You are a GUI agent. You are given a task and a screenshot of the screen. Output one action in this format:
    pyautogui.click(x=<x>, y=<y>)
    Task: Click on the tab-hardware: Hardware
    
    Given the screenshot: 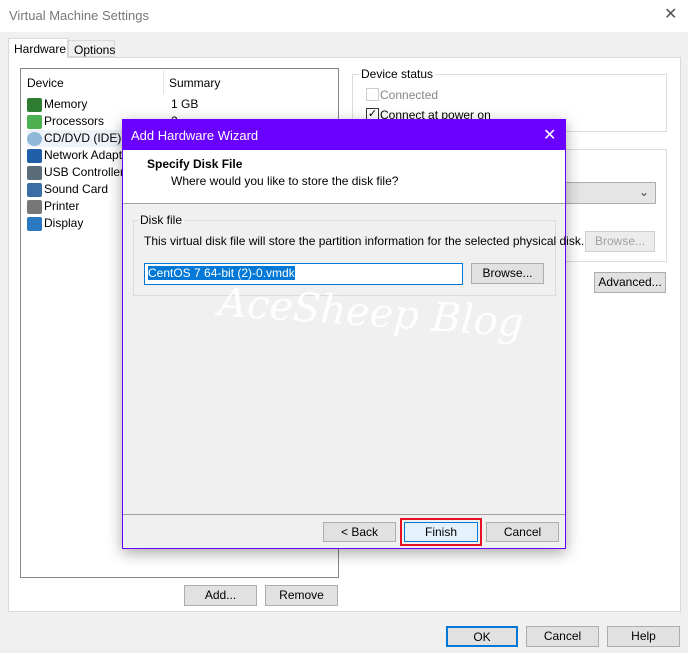 What is the action you would take?
    pyautogui.click(x=38, y=48)
    